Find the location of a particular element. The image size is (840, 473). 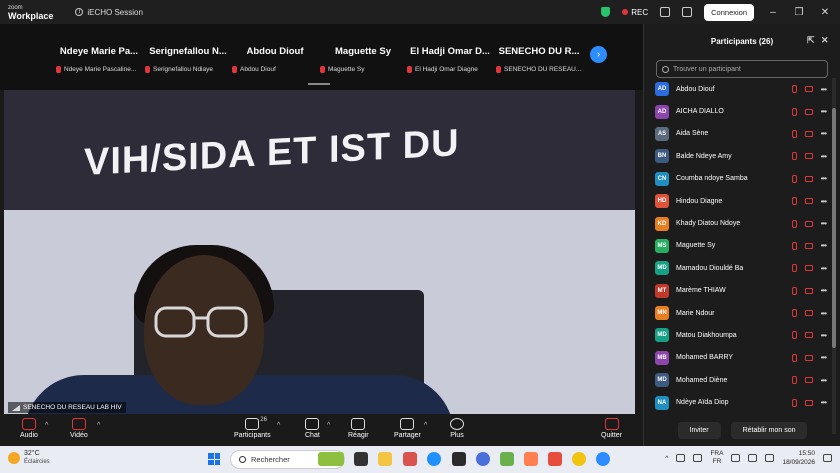

participant-row: HD Hindou Diagne ••• is located at coordinates (739, 201).